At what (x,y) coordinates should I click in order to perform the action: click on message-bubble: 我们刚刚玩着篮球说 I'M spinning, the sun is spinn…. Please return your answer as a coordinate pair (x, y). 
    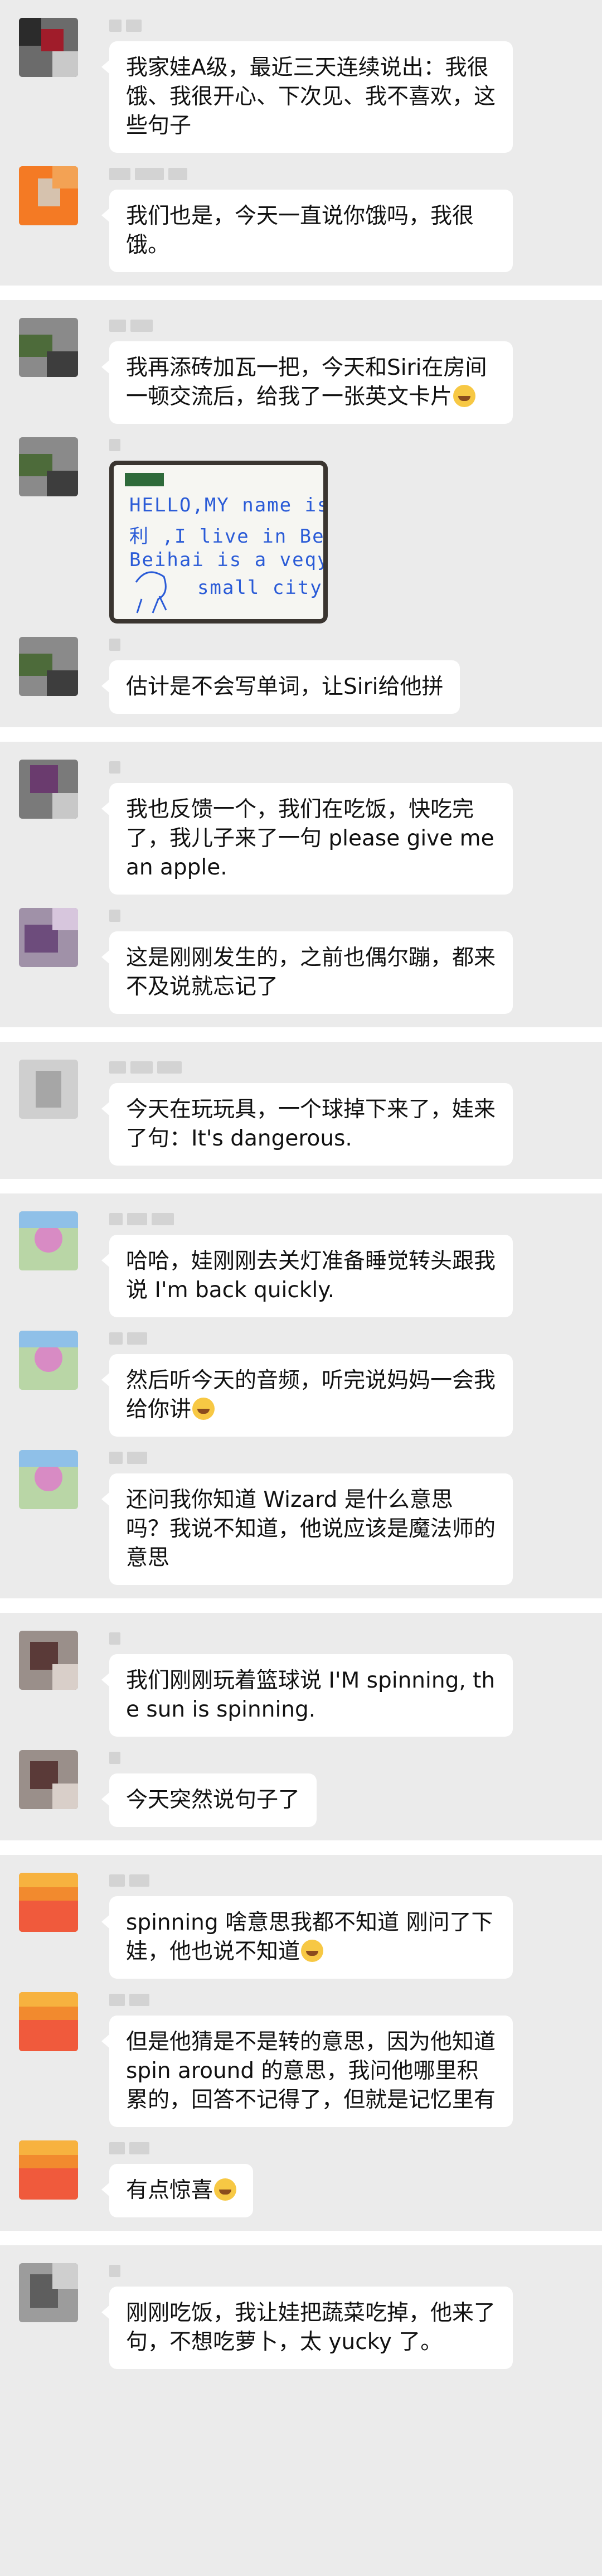
    Looking at the image, I should click on (307, 1695).